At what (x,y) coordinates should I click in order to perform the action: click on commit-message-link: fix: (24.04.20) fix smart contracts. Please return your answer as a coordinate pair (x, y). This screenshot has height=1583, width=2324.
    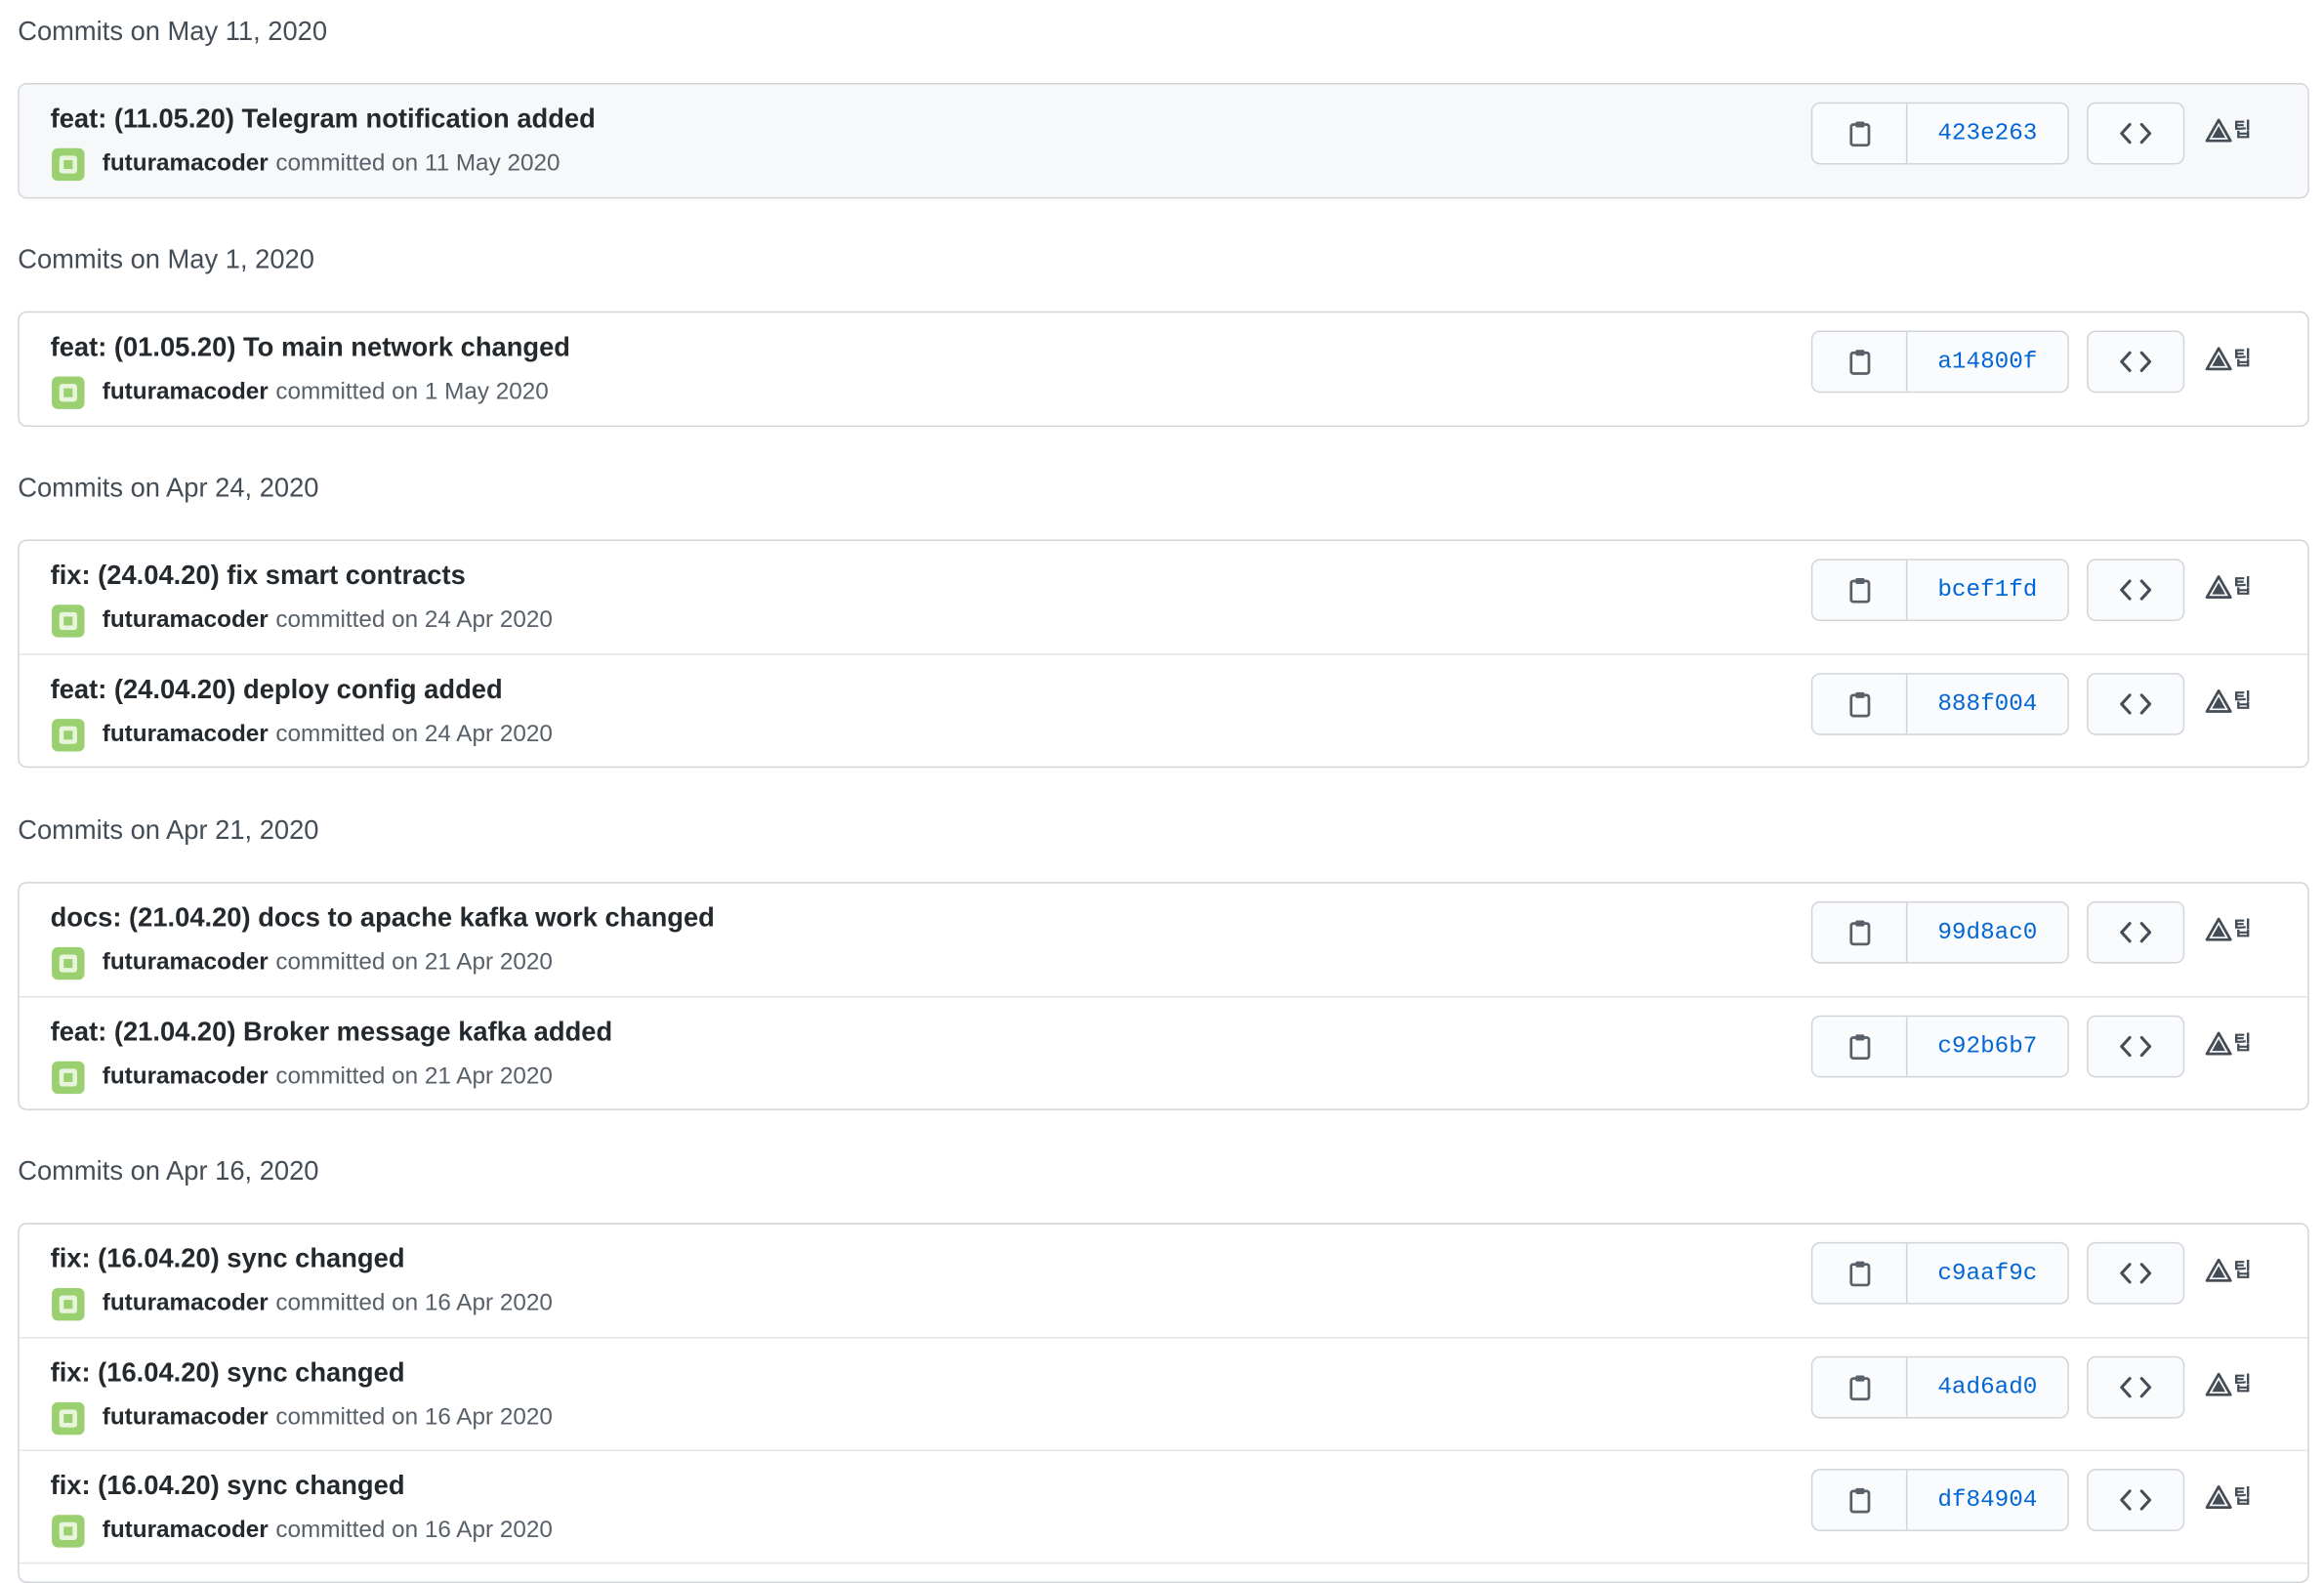
    Looking at the image, I should click on (259, 575).